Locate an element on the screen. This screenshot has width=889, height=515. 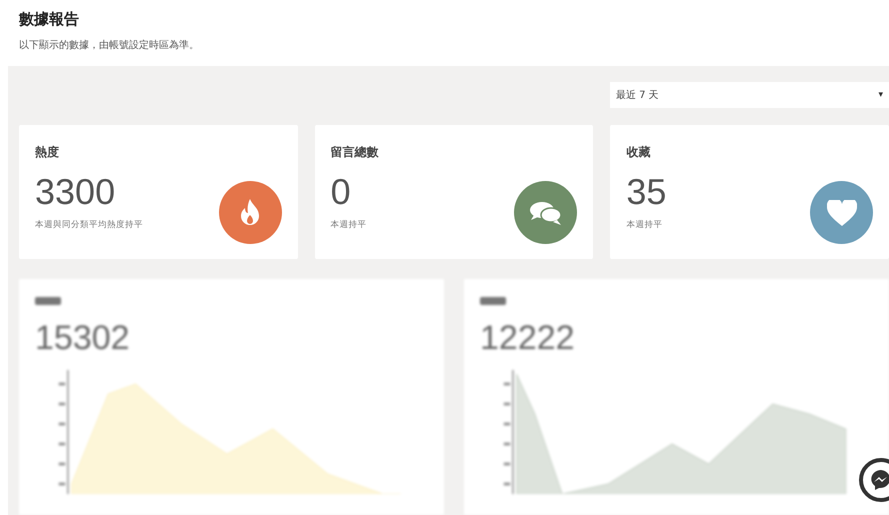
page-subtitle: 以下顯示的數據，由帳號設定時區為準。 is located at coordinates (109, 45).